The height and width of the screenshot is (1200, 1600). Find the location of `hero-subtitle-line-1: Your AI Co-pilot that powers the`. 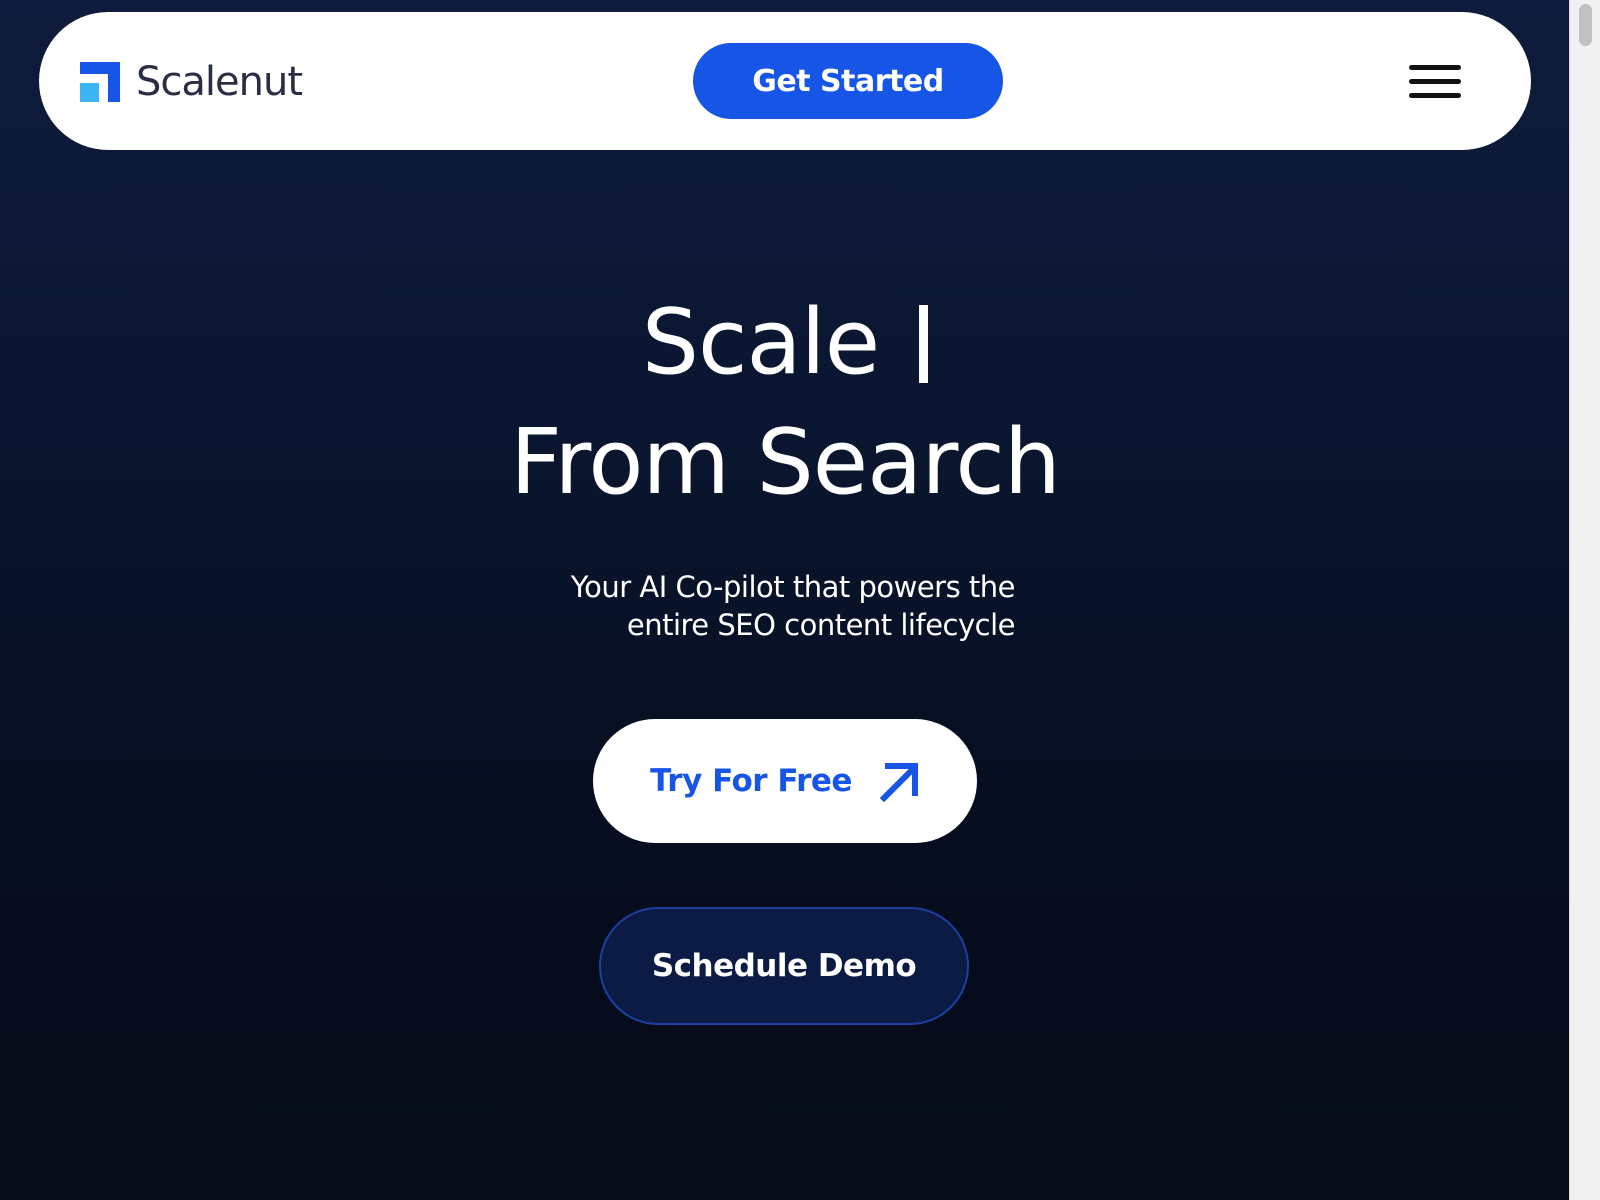

hero-subtitle-line-1: Your AI Co-pilot that powers the is located at coordinates (793, 587).